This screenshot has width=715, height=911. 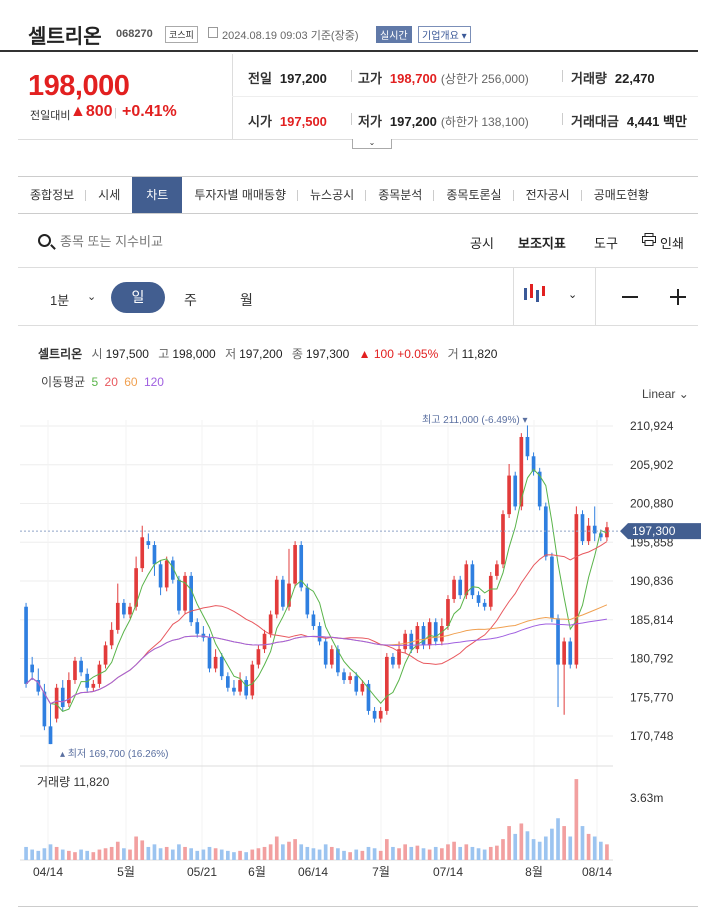 What do you see at coordinates (52, 195) in the screenshot?
I see `tab-overview: 종합정보` at bounding box center [52, 195].